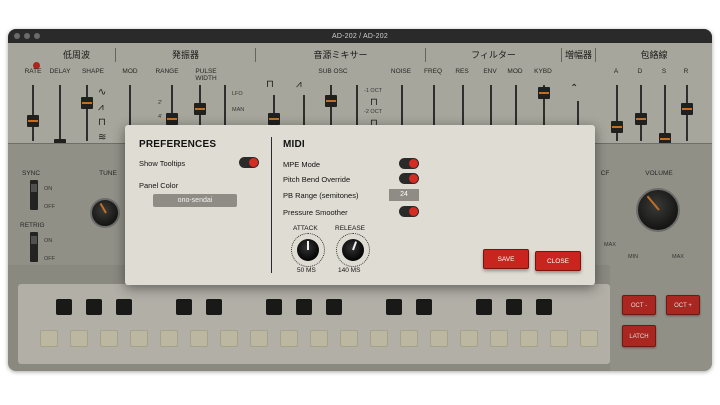 This screenshot has width=720, height=405. What do you see at coordinates (317, 179) in the screenshot?
I see `pitch-bend-override-label: Pitch Bend Override` at bounding box center [317, 179].